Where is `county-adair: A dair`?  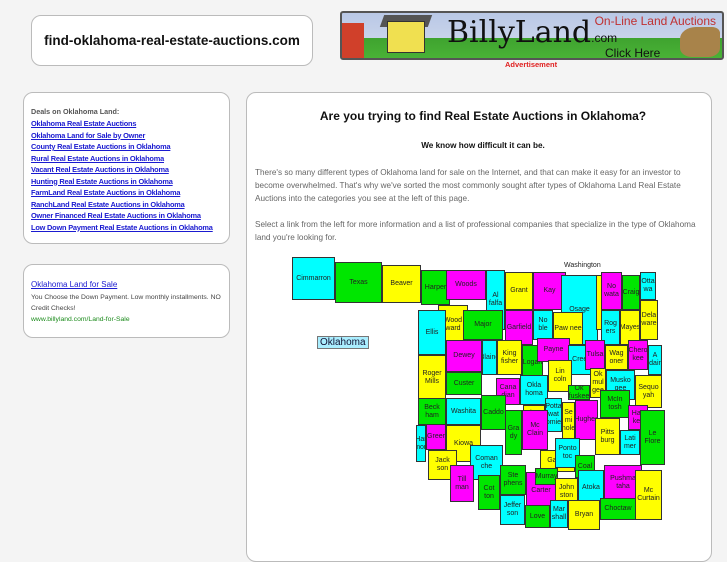
county-adair: A dair is located at coordinates (655, 360).